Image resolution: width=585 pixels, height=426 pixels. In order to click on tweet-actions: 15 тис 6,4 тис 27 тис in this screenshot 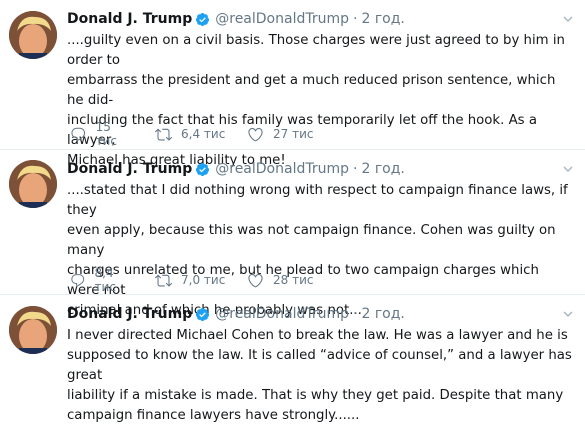, I will do `click(201, 134)`.